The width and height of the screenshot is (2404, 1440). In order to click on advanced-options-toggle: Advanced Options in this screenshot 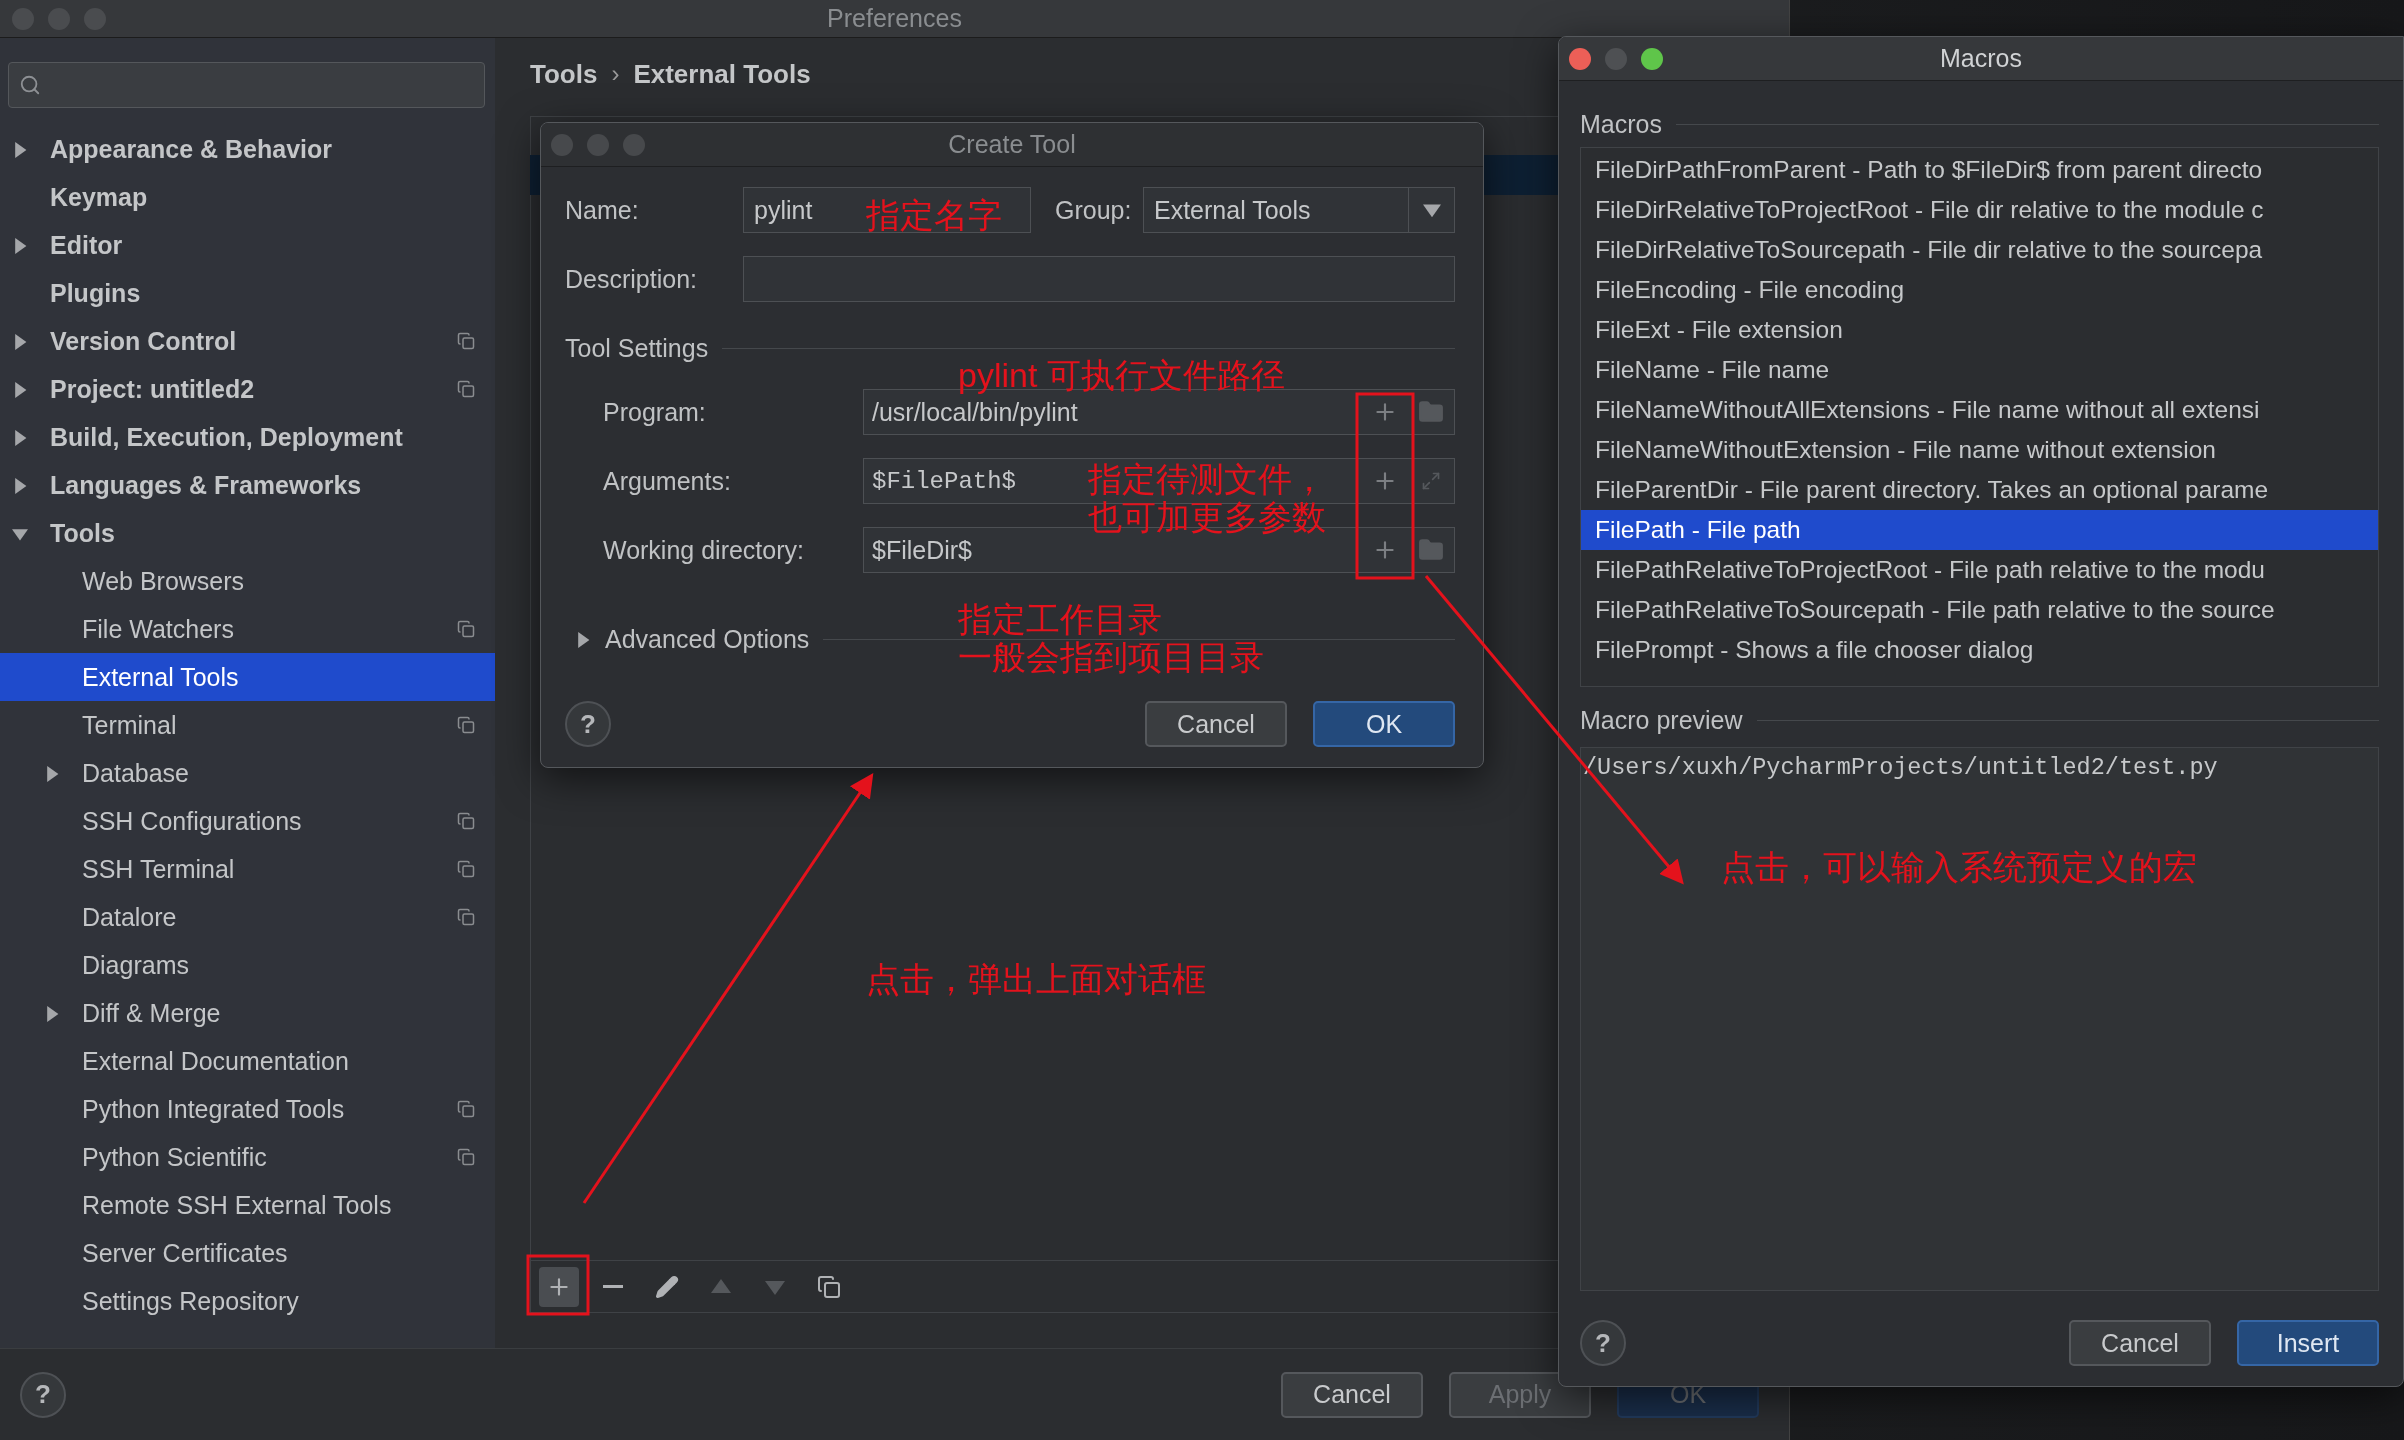, I will do `click(707, 639)`.